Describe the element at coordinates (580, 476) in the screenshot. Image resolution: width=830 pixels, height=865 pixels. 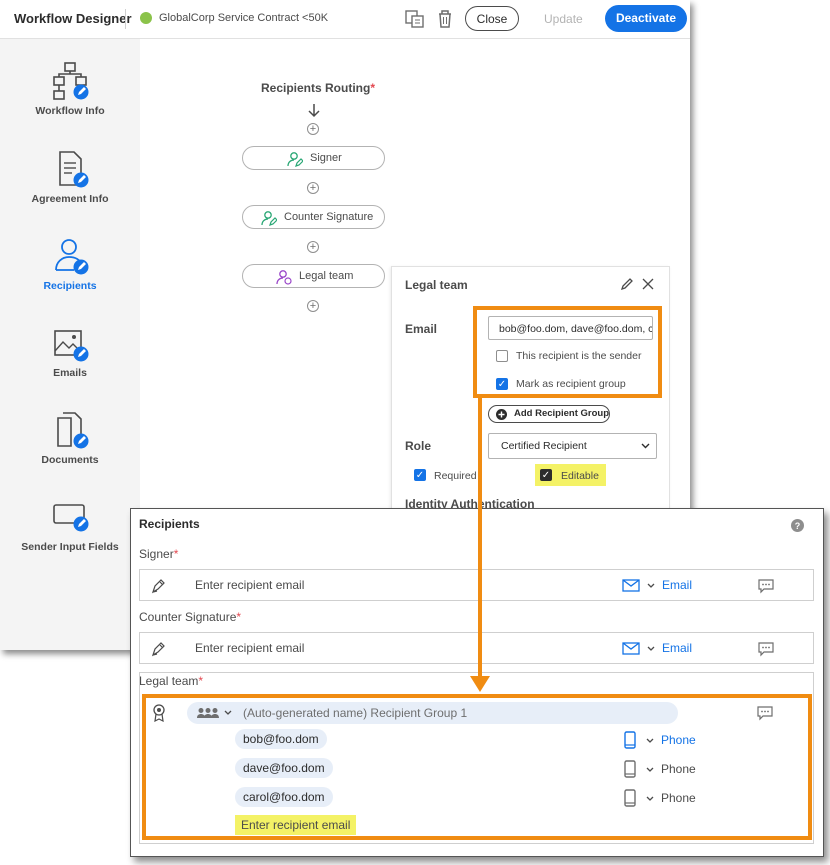
I see `editable-checkbox-label: Editable` at that location.